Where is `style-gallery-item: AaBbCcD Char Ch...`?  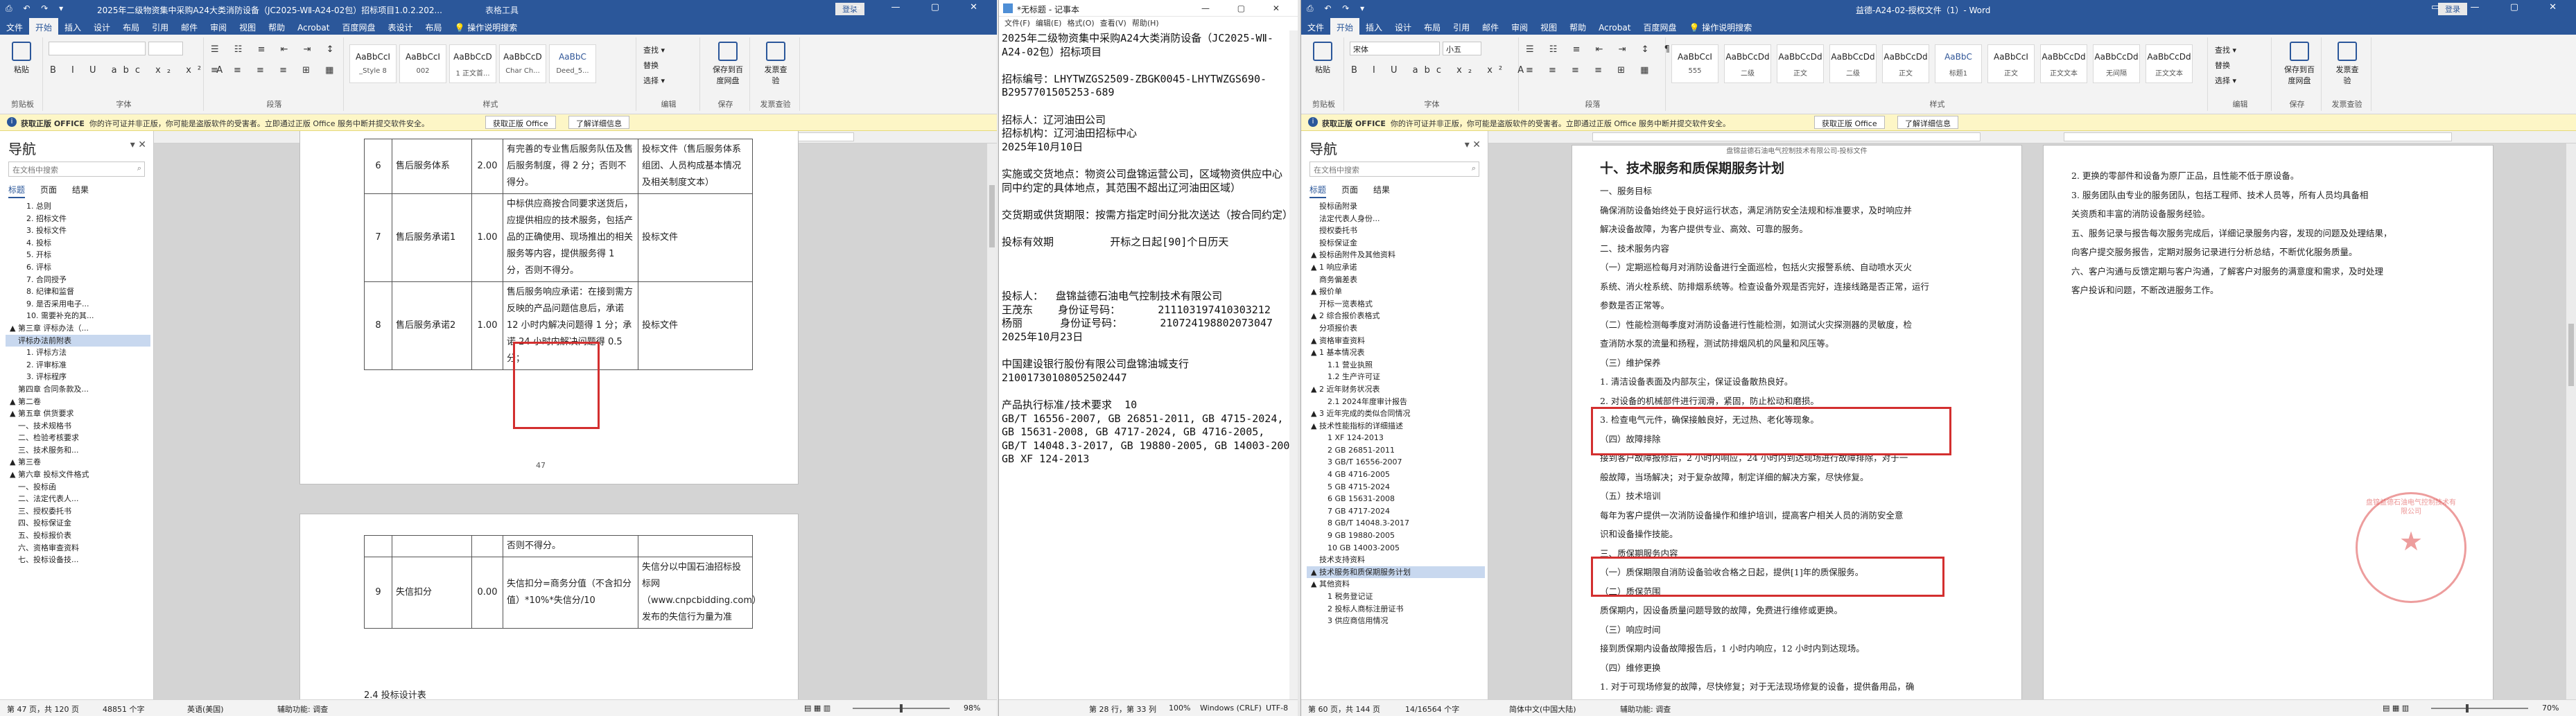
style-gallery-item: AaBbCcD Char Ch... is located at coordinates (522, 63).